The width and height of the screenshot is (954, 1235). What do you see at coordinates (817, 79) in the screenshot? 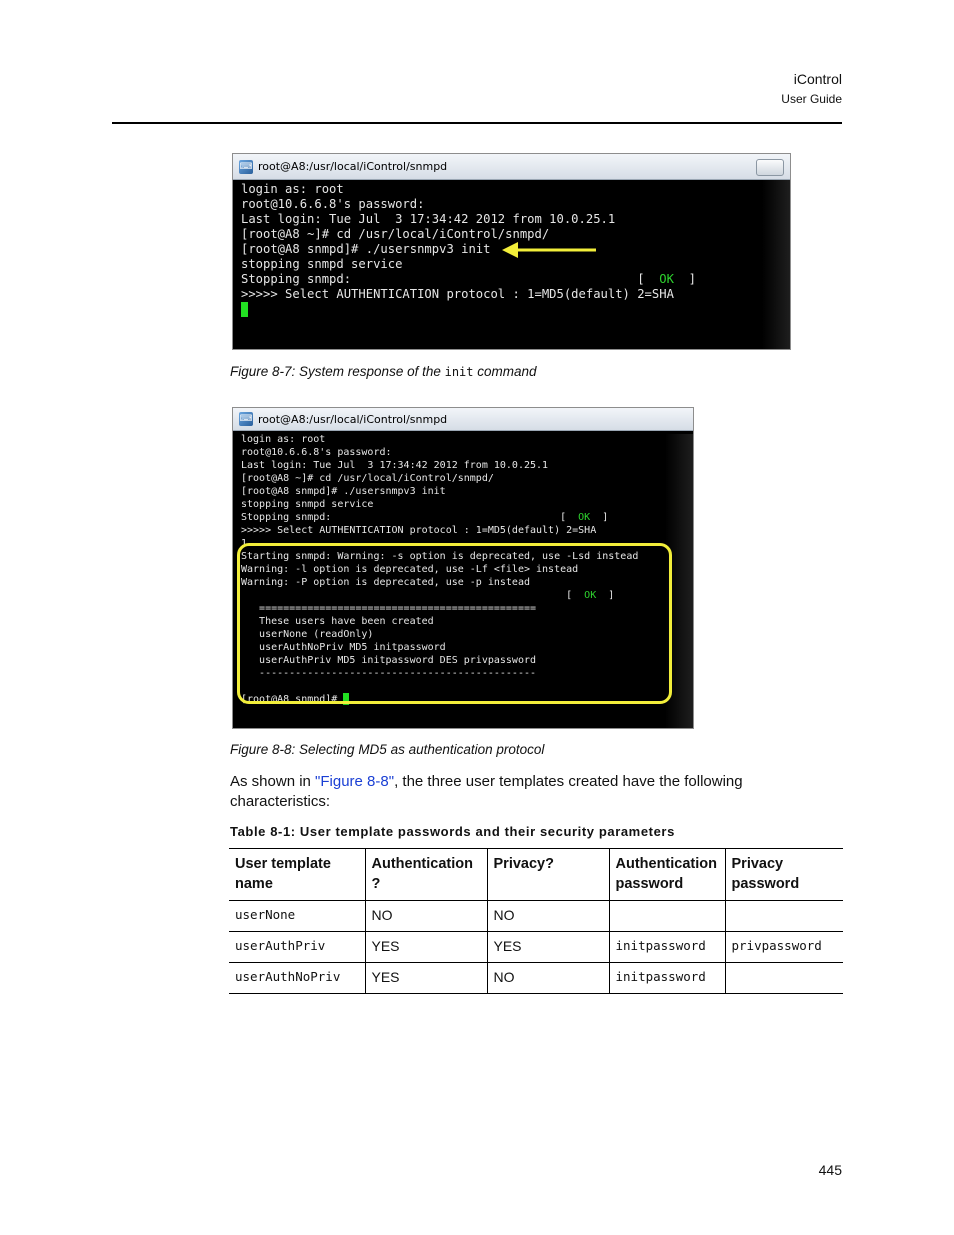
I see `header-product-name: iControl` at bounding box center [817, 79].